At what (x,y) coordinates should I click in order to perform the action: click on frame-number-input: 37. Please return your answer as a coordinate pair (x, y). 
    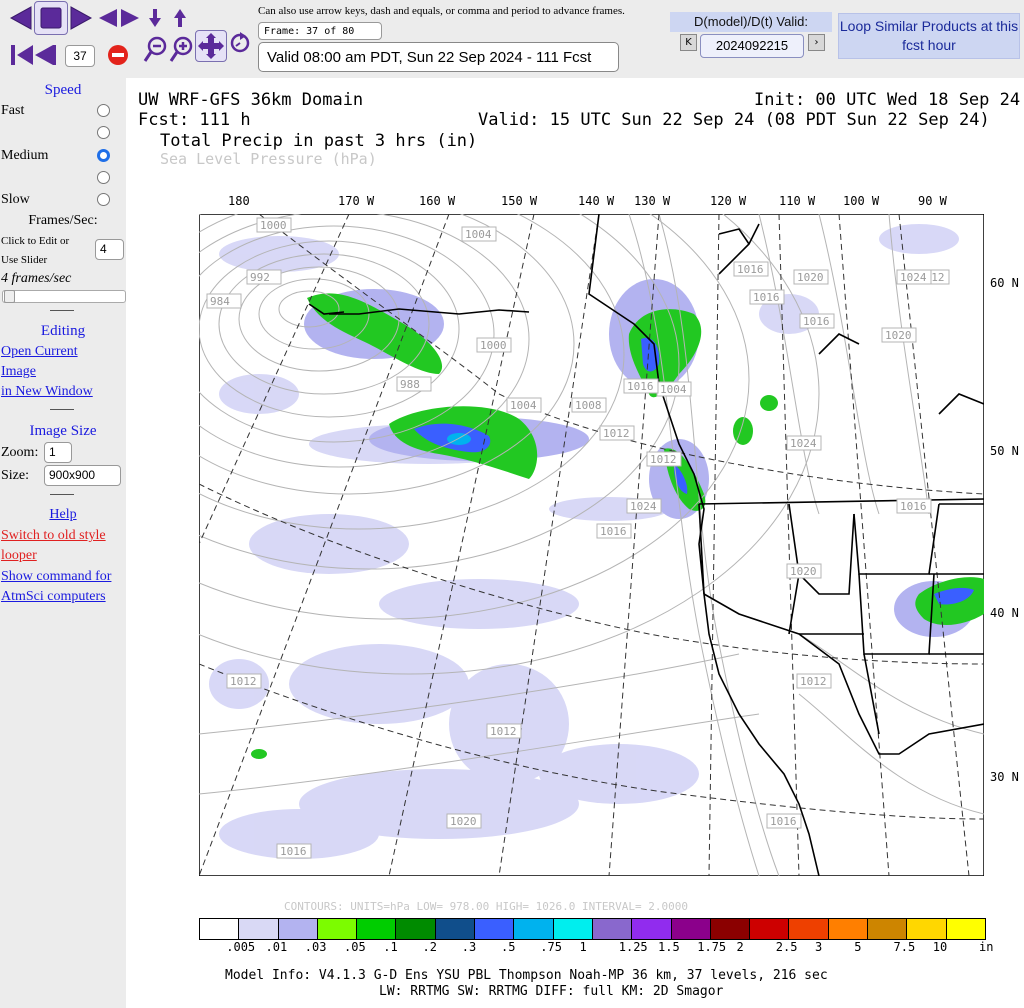
    Looking at the image, I should click on (80, 56).